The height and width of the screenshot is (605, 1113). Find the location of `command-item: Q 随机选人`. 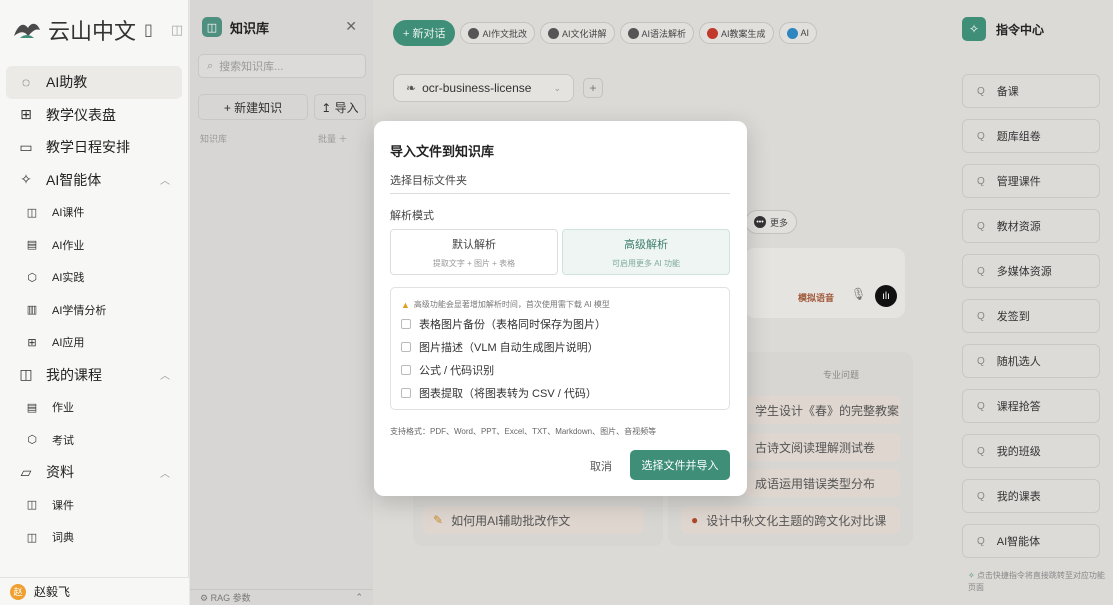

command-item: Q 随机选人 is located at coordinates (1031, 361).